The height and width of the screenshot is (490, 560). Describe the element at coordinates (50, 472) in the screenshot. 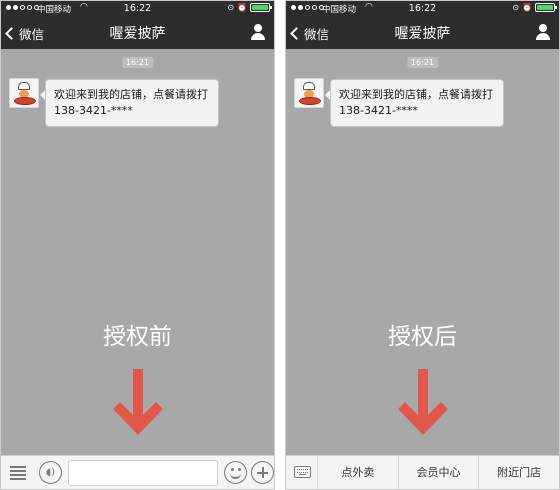

I see `voice-icon: ◖)` at that location.